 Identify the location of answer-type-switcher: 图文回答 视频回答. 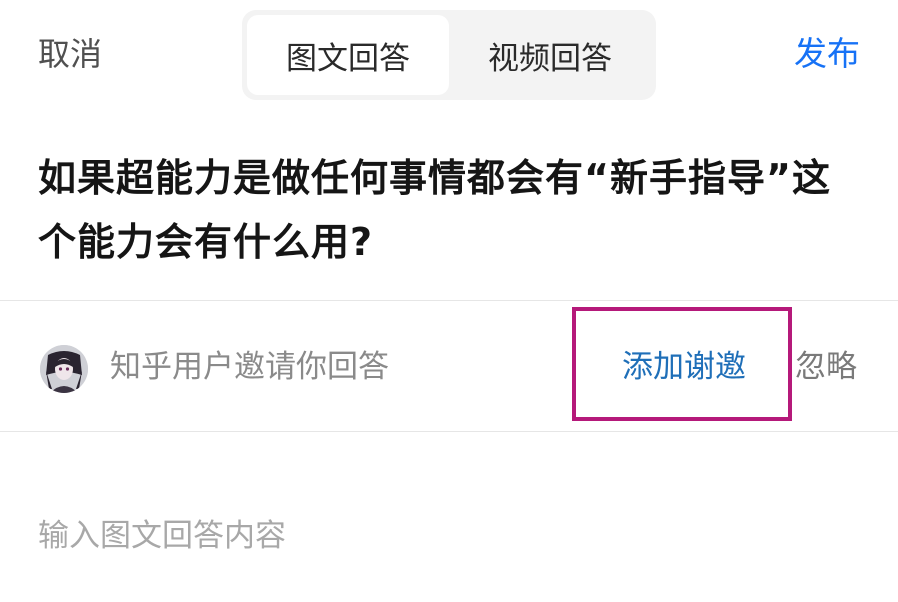
(449, 55).